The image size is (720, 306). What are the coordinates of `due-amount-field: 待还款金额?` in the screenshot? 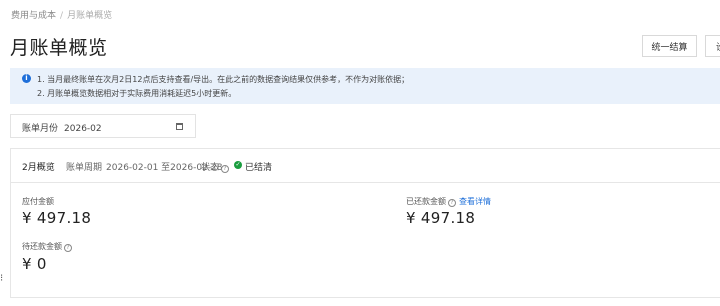 It's located at (47, 246).